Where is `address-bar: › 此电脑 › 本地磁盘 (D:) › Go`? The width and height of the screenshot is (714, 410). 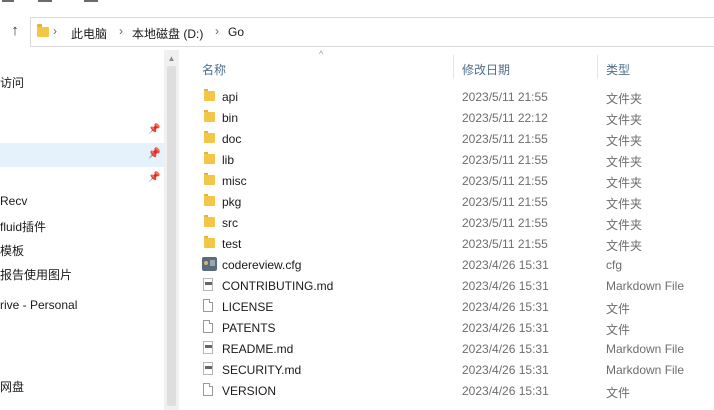 address-bar: › 此电脑 › 本地磁盘 (D:) › Go is located at coordinates (372, 32).